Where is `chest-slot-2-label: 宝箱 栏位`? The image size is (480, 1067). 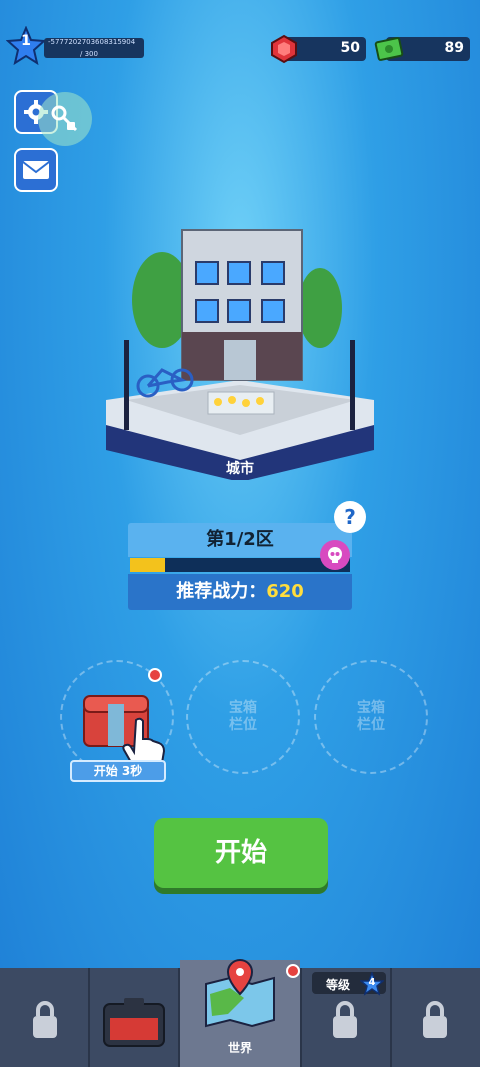
chest-slot-2-label: 宝箱 栏位 is located at coordinates (243, 717).